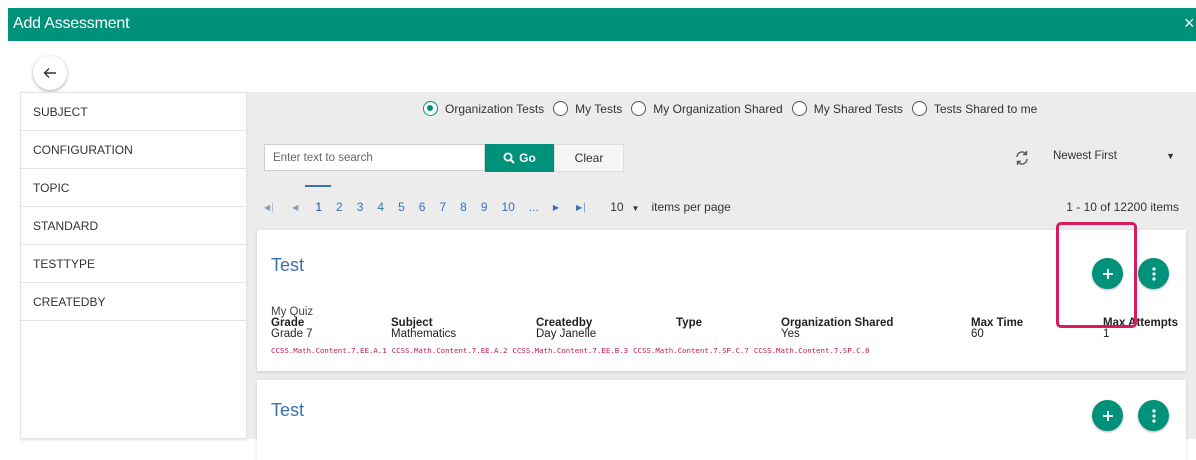  What do you see at coordinates (691, 350) in the screenshot?
I see `standard-tag: CCSS.Math.Content.7.SP.C.7` at bounding box center [691, 350].